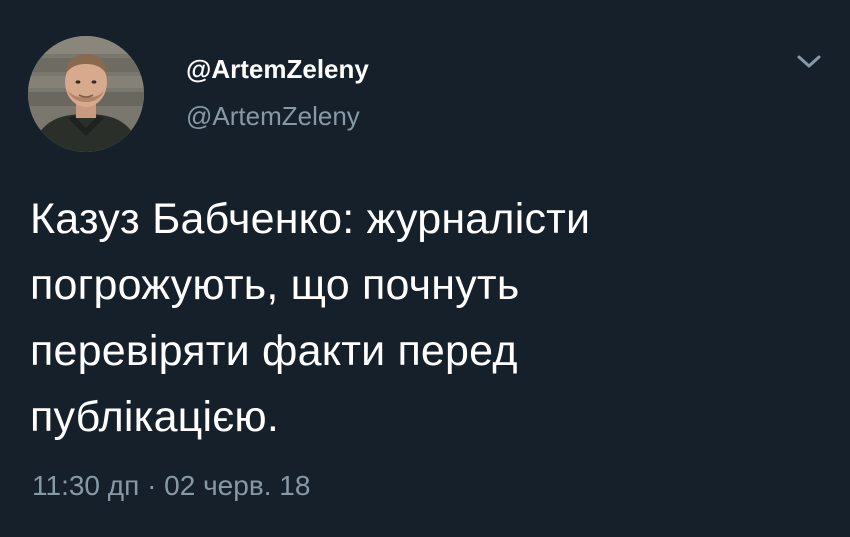  I want to click on tweet-text-line: перевіряти факти перед, so click(274, 351).